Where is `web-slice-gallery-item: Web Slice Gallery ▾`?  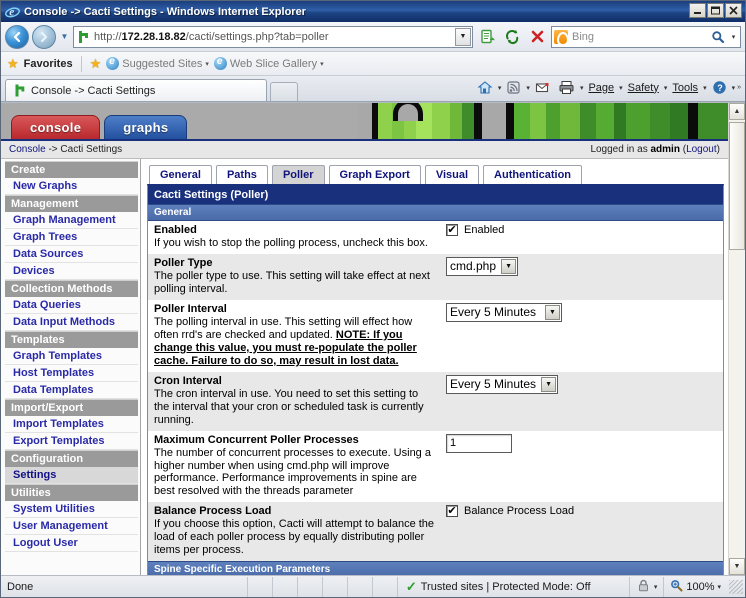 web-slice-gallery-item: Web Slice Gallery ▾ is located at coordinates (268, 63).